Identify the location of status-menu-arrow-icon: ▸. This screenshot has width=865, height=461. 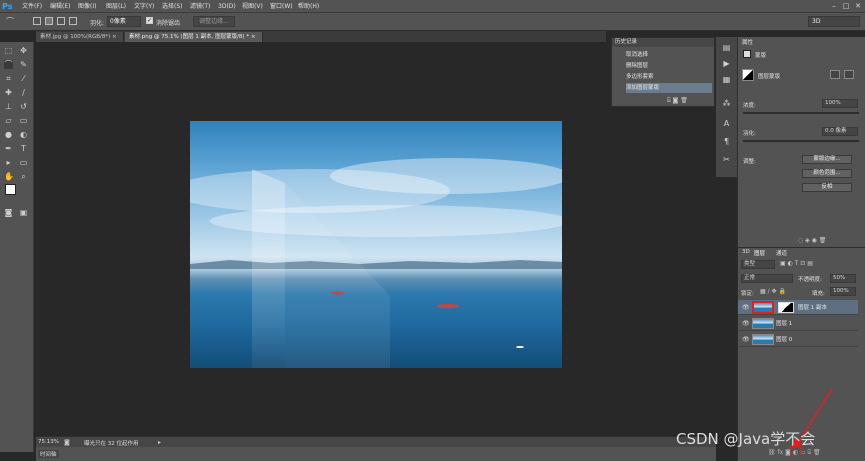
(159, 442).